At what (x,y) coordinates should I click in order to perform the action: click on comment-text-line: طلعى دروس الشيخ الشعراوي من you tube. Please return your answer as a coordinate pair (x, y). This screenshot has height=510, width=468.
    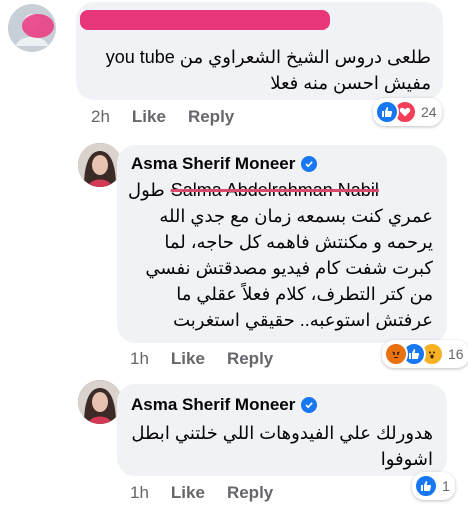
    Looking at the image, I should click on (268, 57).